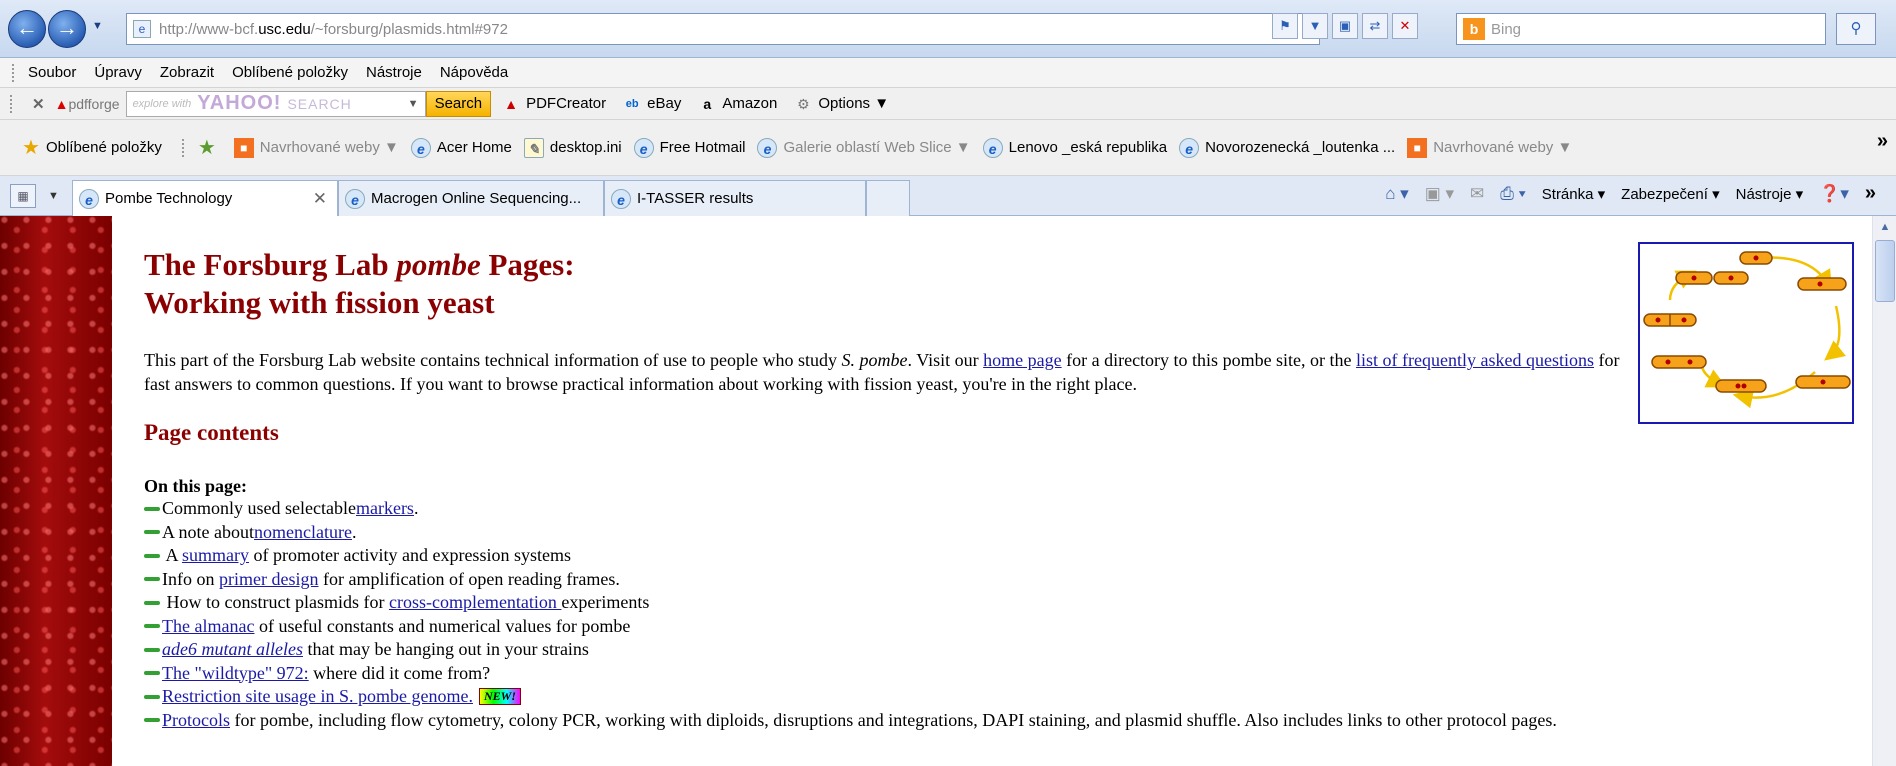 This screenshot has width=1896, height=766. What do you see at coordinates (572, 147) in the screenshot?
I see `fav-desktop-ini: ✎ desktop.ini` at bounding box center [572, 147].